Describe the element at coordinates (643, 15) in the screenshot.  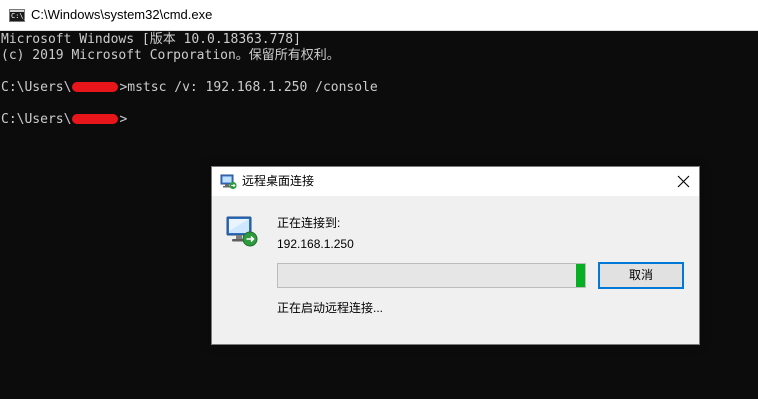
I see `minimize-button` at that location.